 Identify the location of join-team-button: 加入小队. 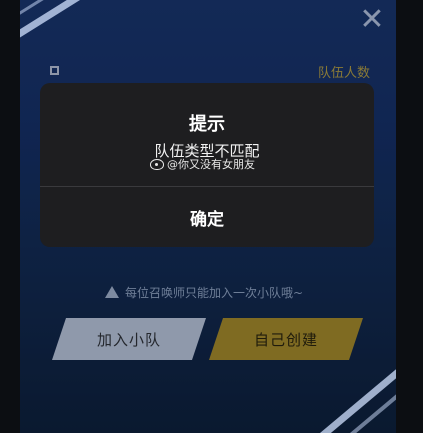
(129, 339).